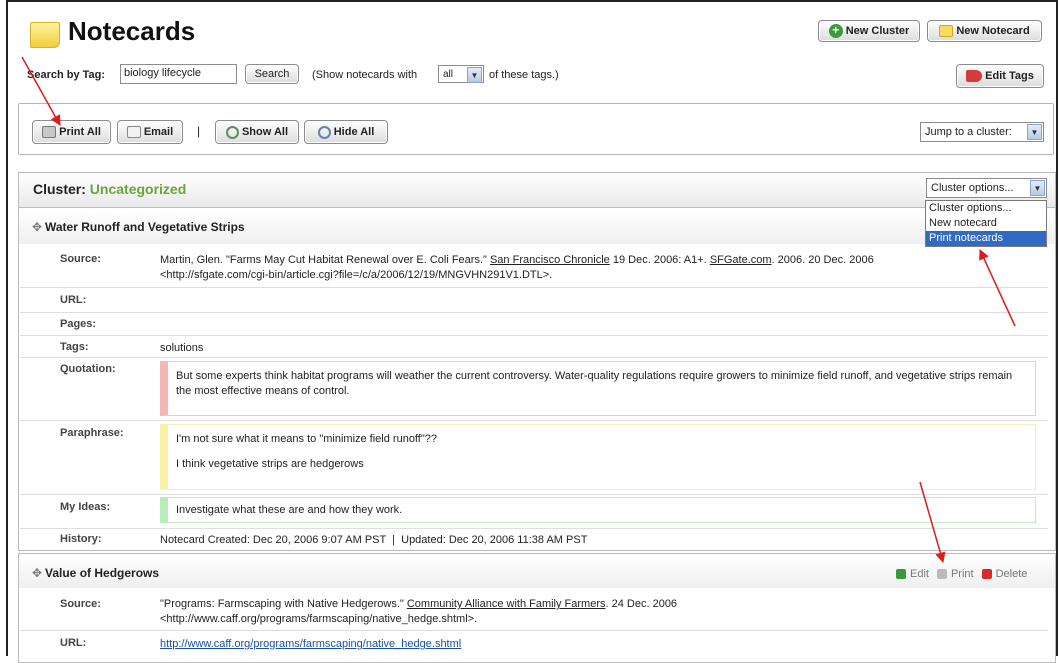  What do you see at coordinates (997, 288) in the screenshot?
I see `arrow-to-print-notecards` at bounding box center [997, 288].